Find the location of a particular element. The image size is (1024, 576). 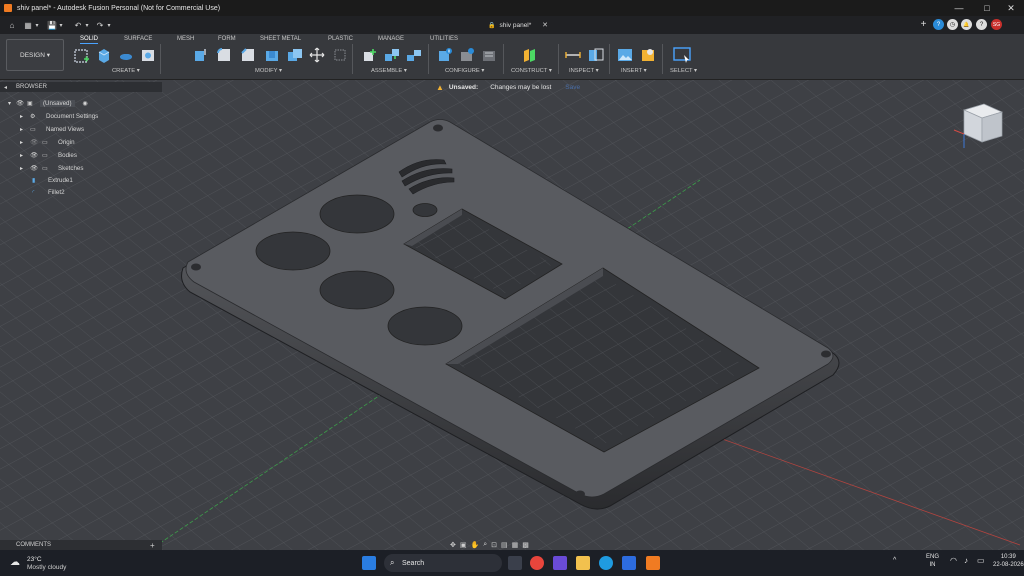

select-menu: SELECT ▾ is located at coordinates (683, 71).